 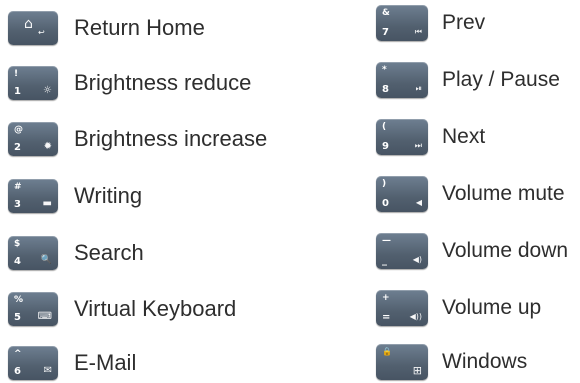 I want to click on key-play-pause: * 8 ⏯, so click(x=402, y=80).